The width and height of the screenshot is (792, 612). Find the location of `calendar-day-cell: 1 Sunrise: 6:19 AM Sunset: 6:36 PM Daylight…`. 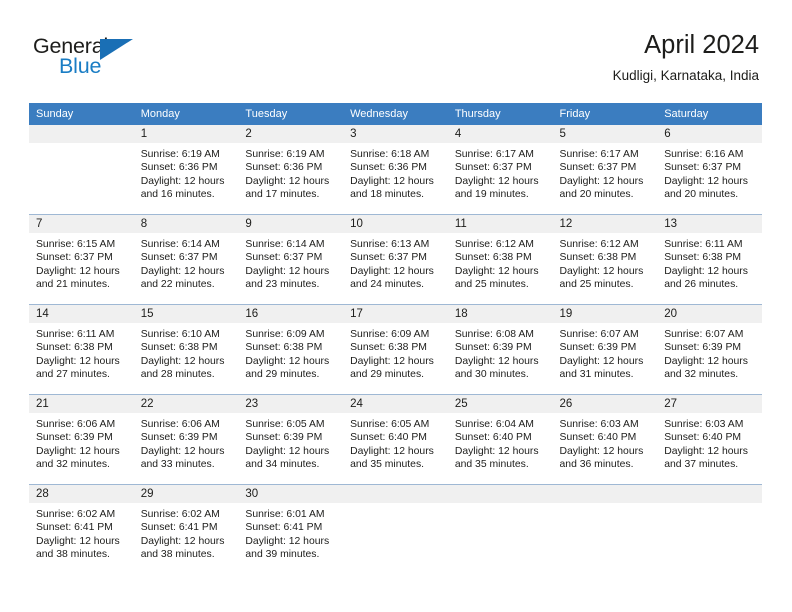

calendar-day-cell: 1 Sunrise: 6:19 AM Sunset: 6:36 PM Daylight… is located at coordinates (186, 170).